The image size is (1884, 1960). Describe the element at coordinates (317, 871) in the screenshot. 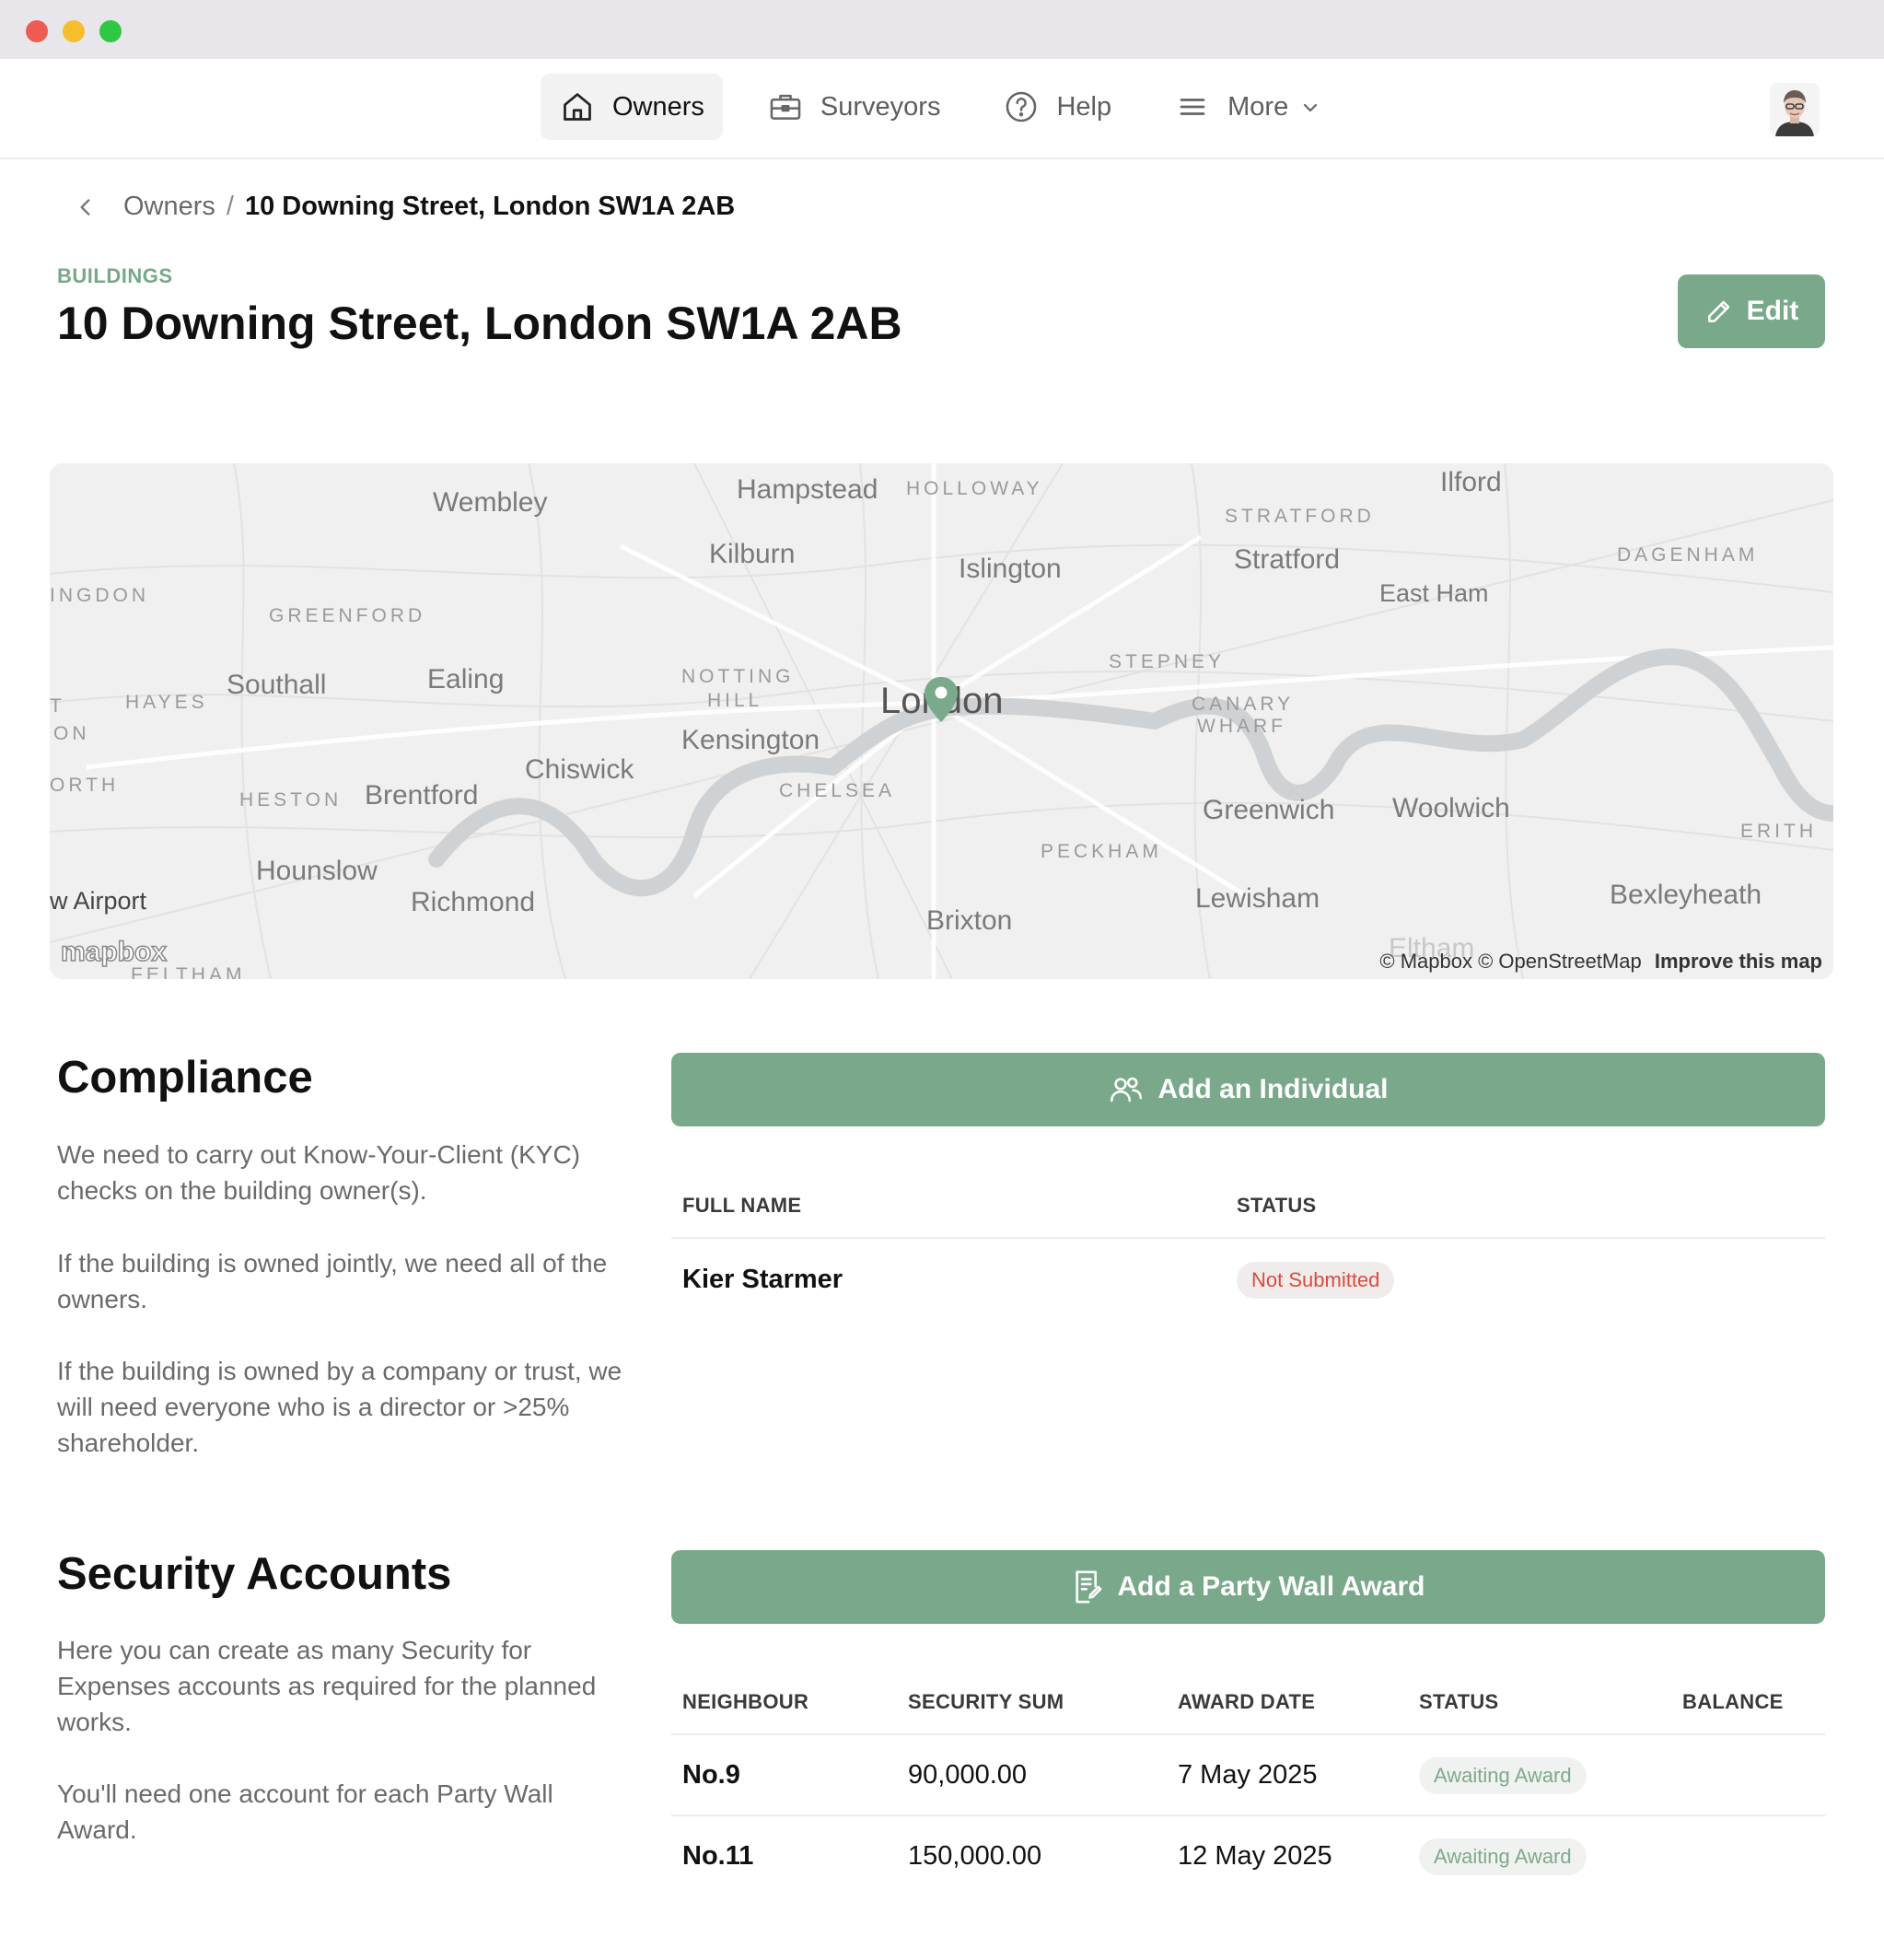

I see `map-label-hounslow: Hounslow` at that location.